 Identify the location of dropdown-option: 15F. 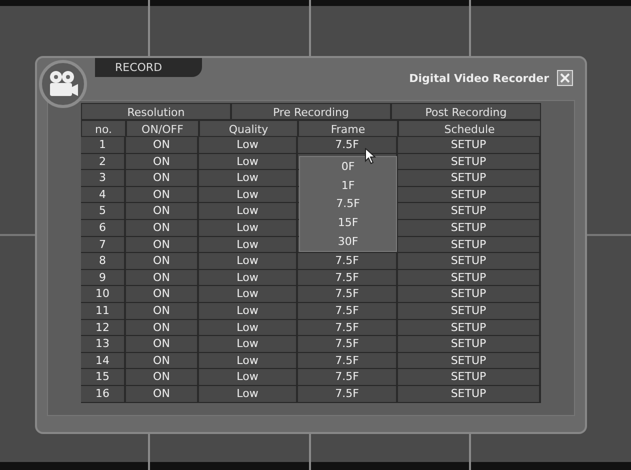
(348, 223).